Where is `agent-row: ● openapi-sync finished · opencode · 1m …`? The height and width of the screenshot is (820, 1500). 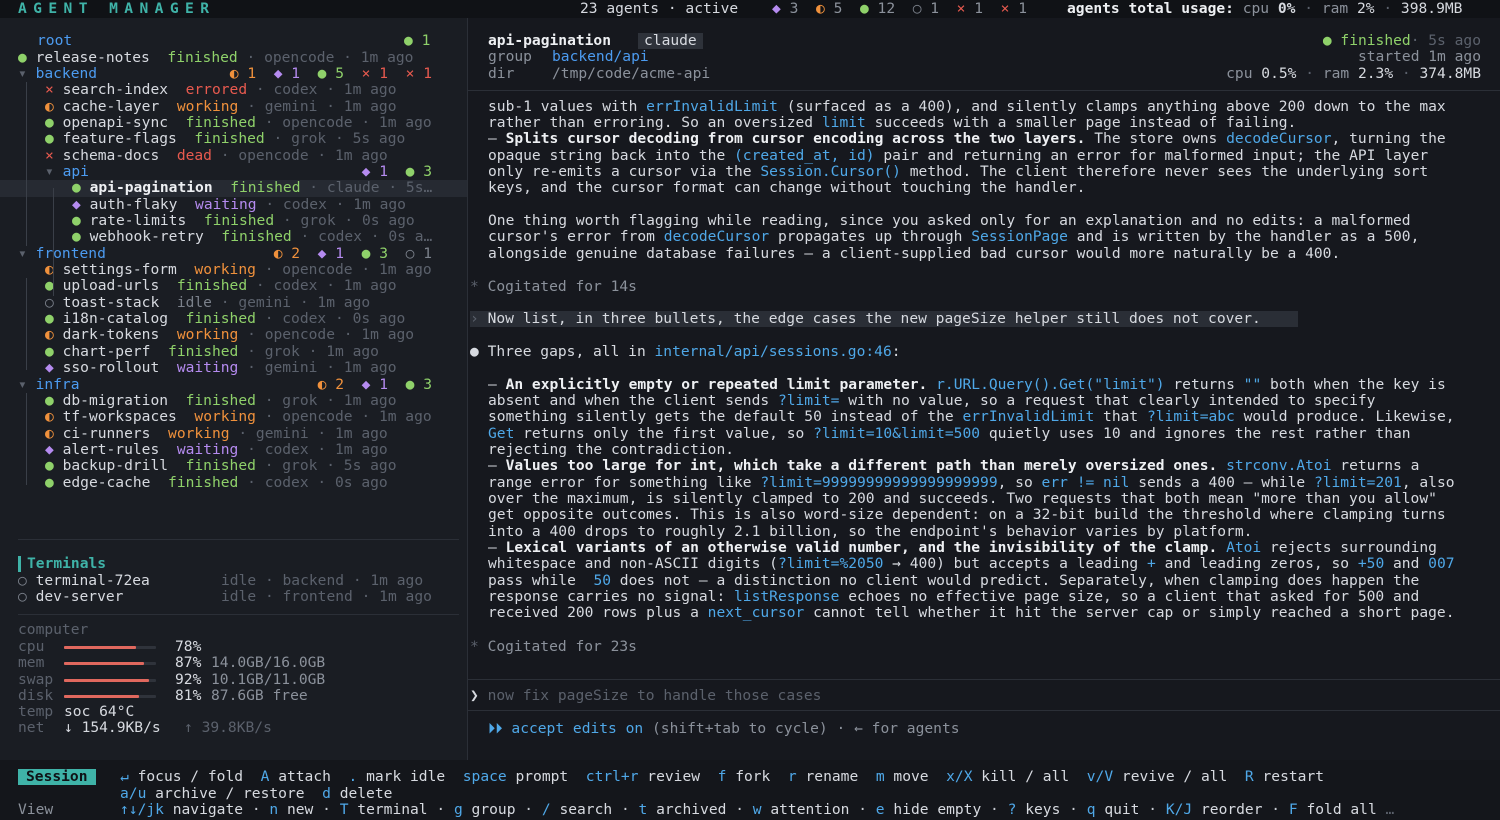
agent-row: ● openapi-sync finished · opencode · 1m … is located at coordinates (238, 122).